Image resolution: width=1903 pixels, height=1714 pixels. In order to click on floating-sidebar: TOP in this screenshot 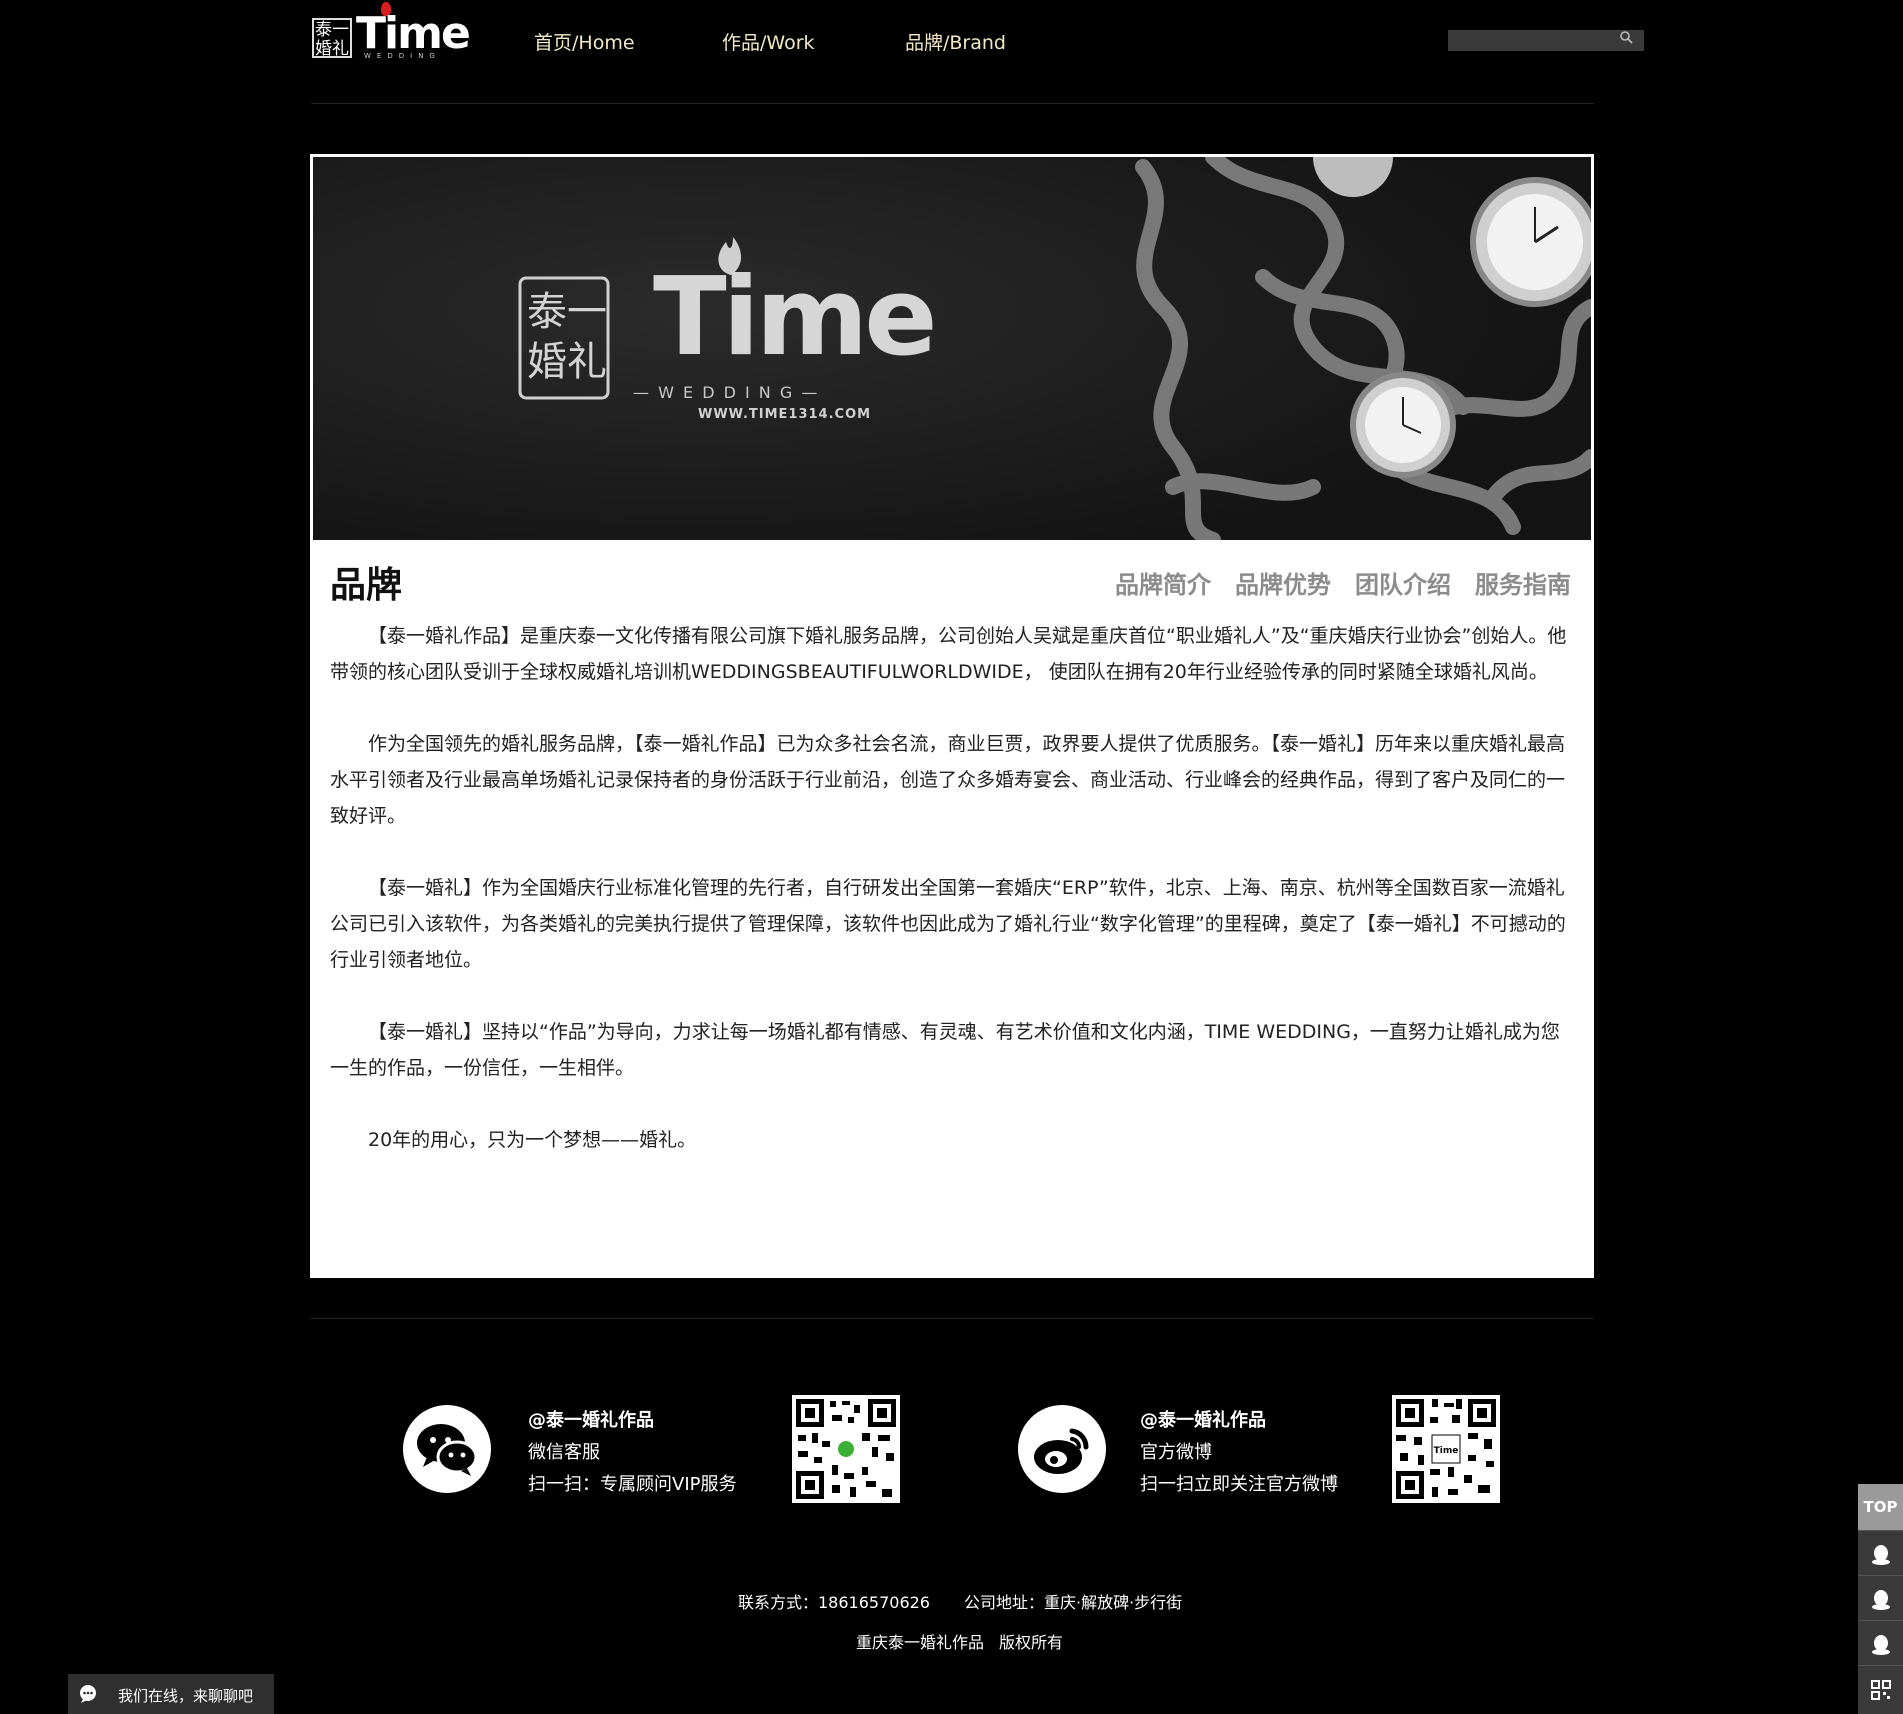, I will do `click(1880, 1599)`.